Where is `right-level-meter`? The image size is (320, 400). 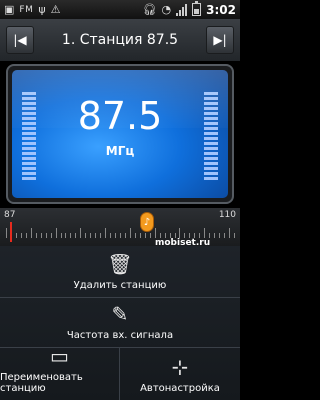 right-level-meter is located at coordinates (211, 136).